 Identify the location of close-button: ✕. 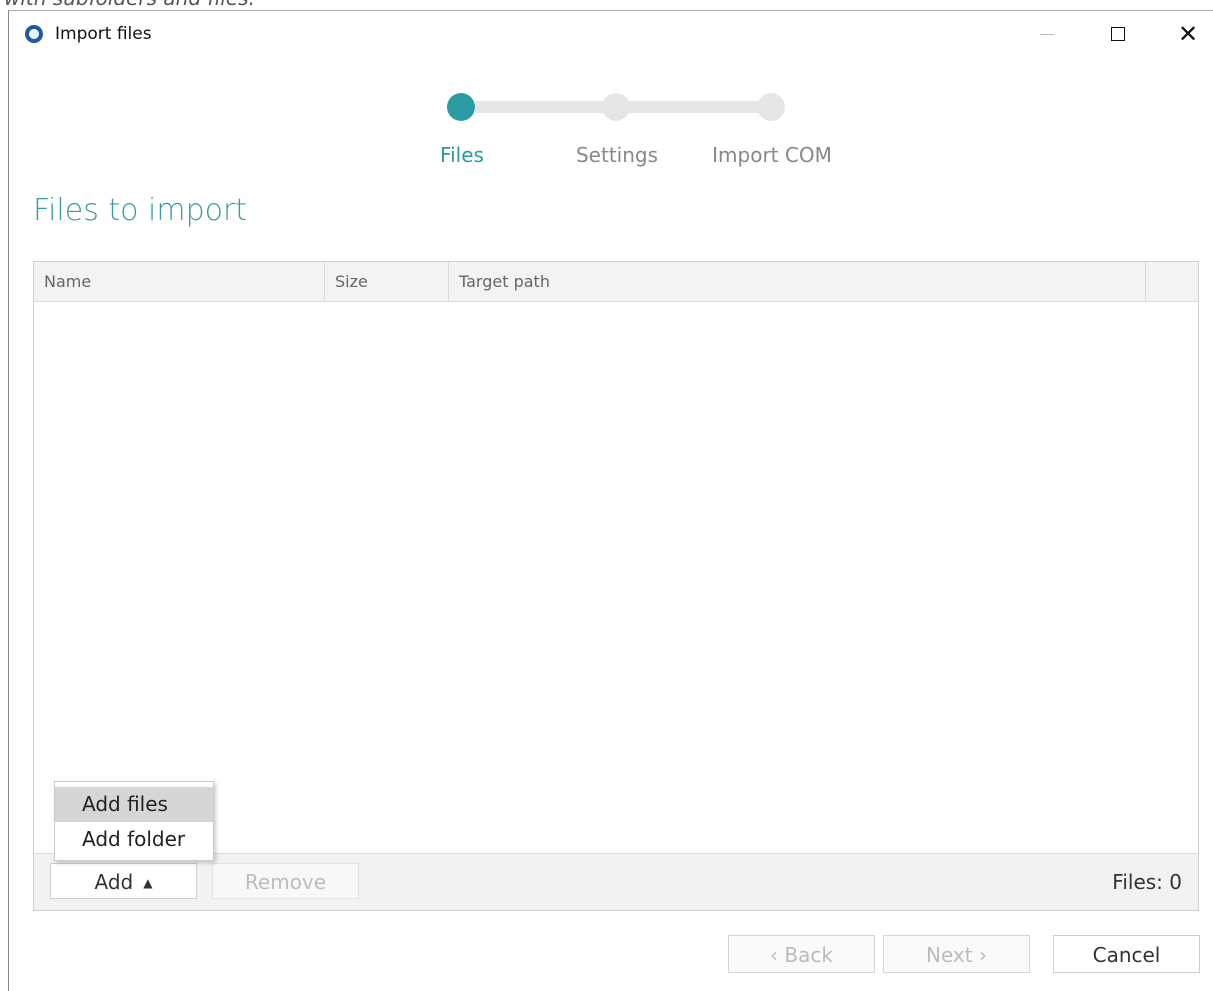
(1188, 34).